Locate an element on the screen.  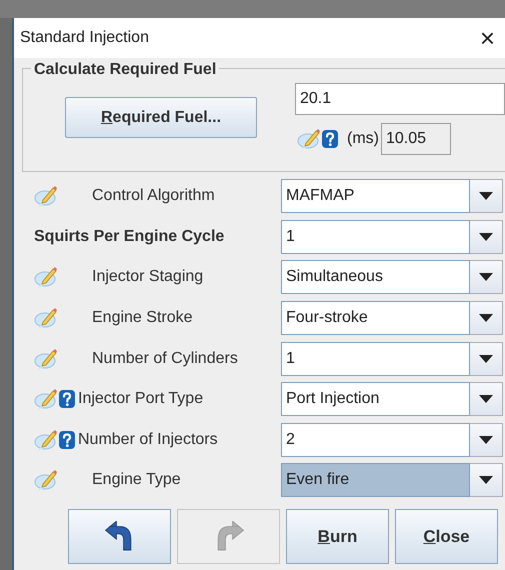
dropdown-field: 2 is located at coordinates (375, 439).